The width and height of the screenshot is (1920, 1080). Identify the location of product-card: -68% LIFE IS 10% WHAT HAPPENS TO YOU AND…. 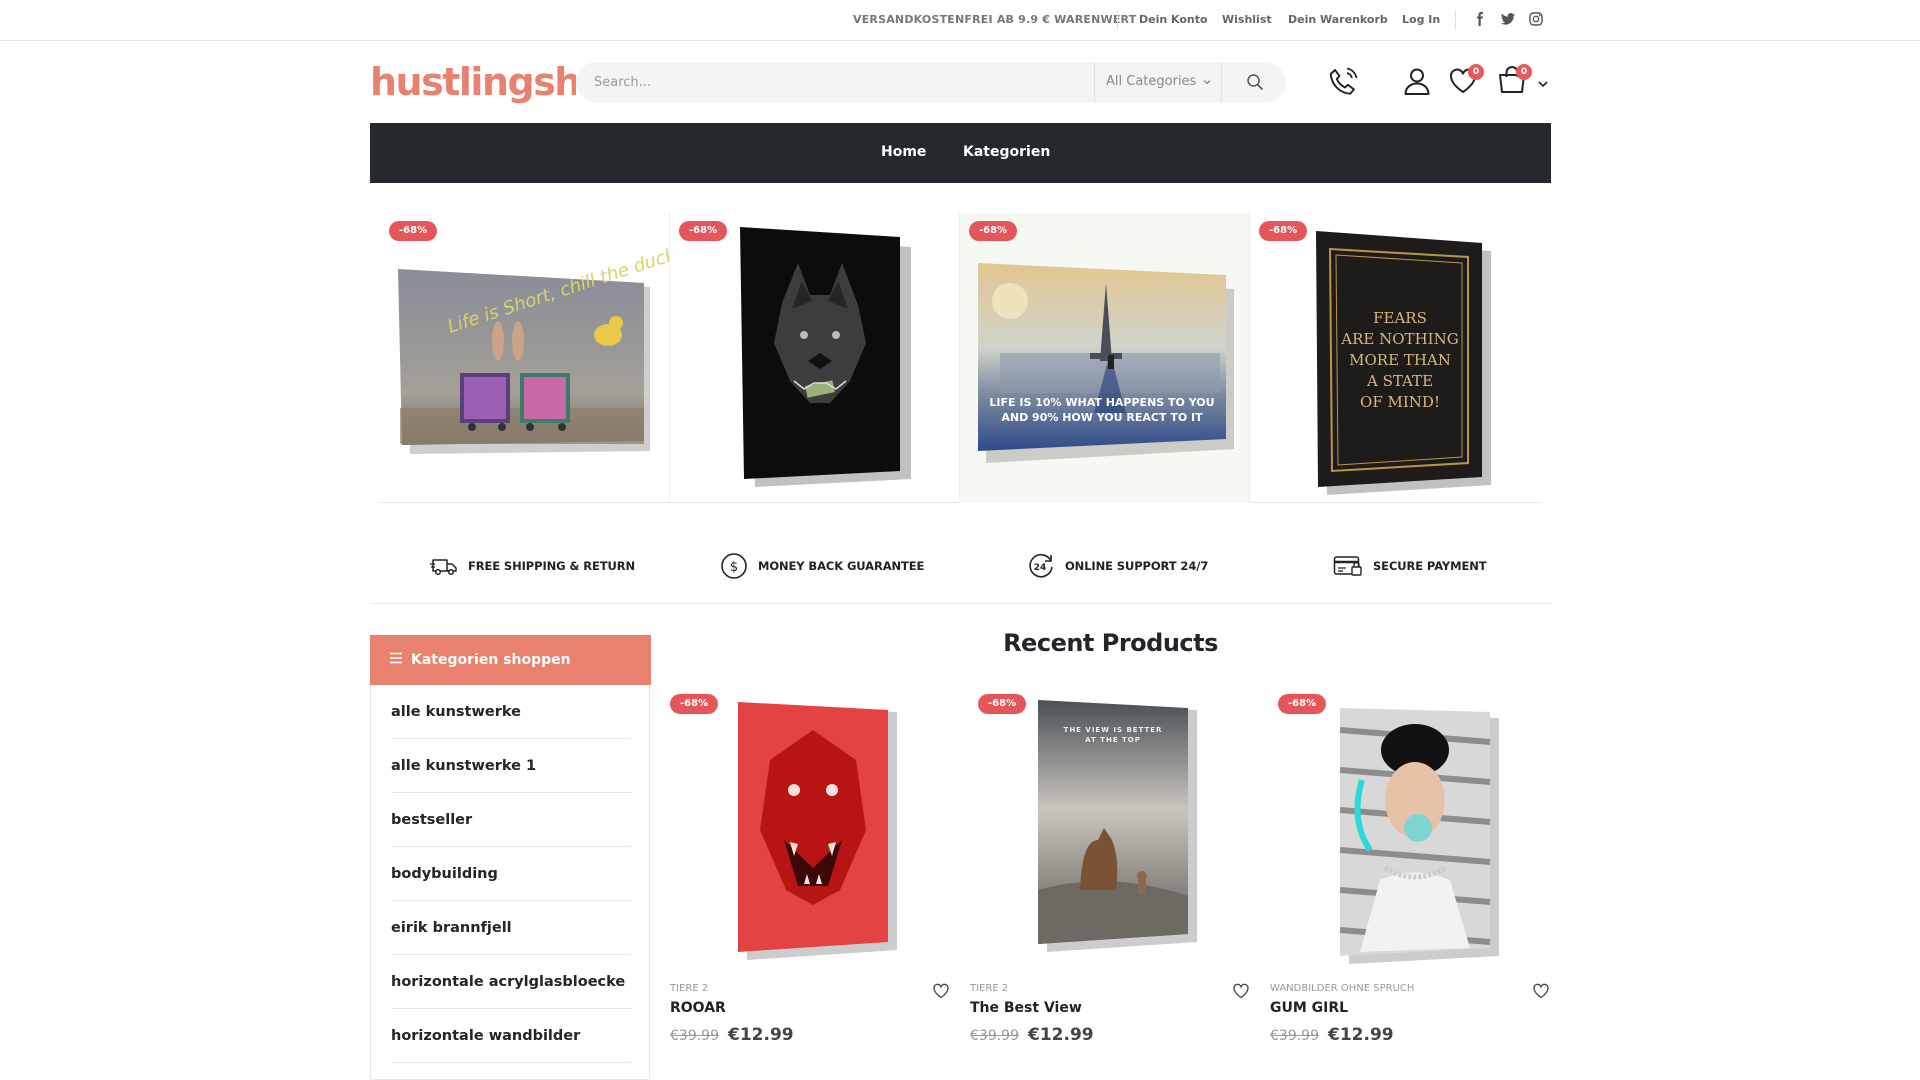
(1105, 358).